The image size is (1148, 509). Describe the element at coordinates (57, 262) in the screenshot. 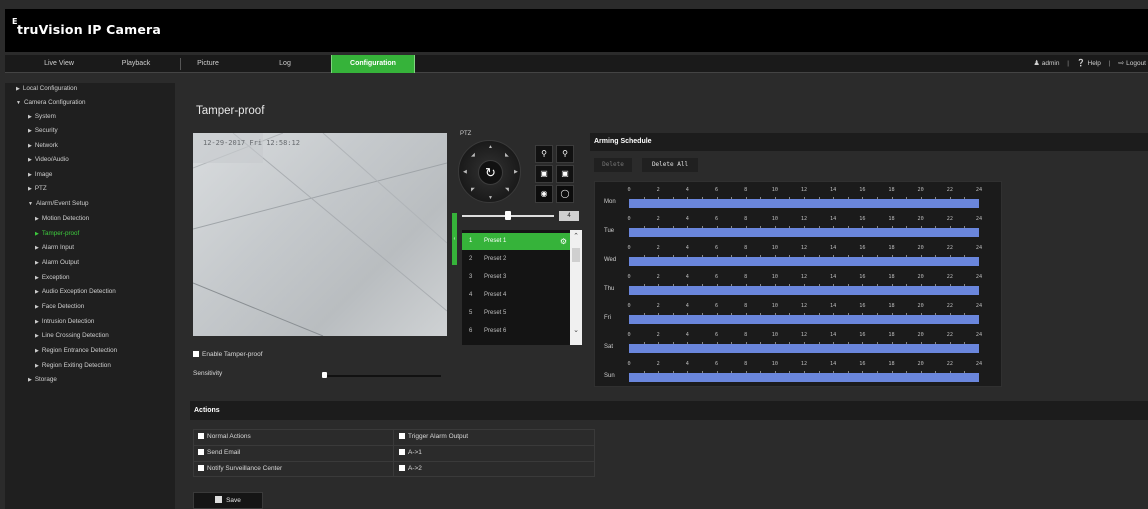

I see `tree-item-alarm-output: ▶ Alarm Output` at that location.